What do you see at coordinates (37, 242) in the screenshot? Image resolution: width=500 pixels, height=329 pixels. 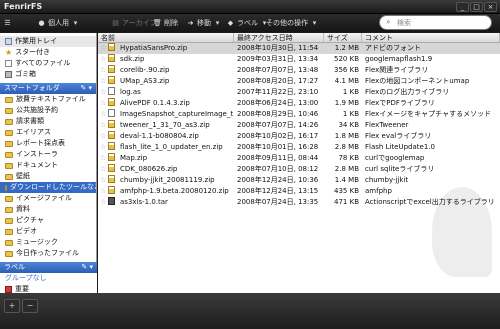 I see `sidebar-item-label: ミュージック` at bounding box center [37, 242].